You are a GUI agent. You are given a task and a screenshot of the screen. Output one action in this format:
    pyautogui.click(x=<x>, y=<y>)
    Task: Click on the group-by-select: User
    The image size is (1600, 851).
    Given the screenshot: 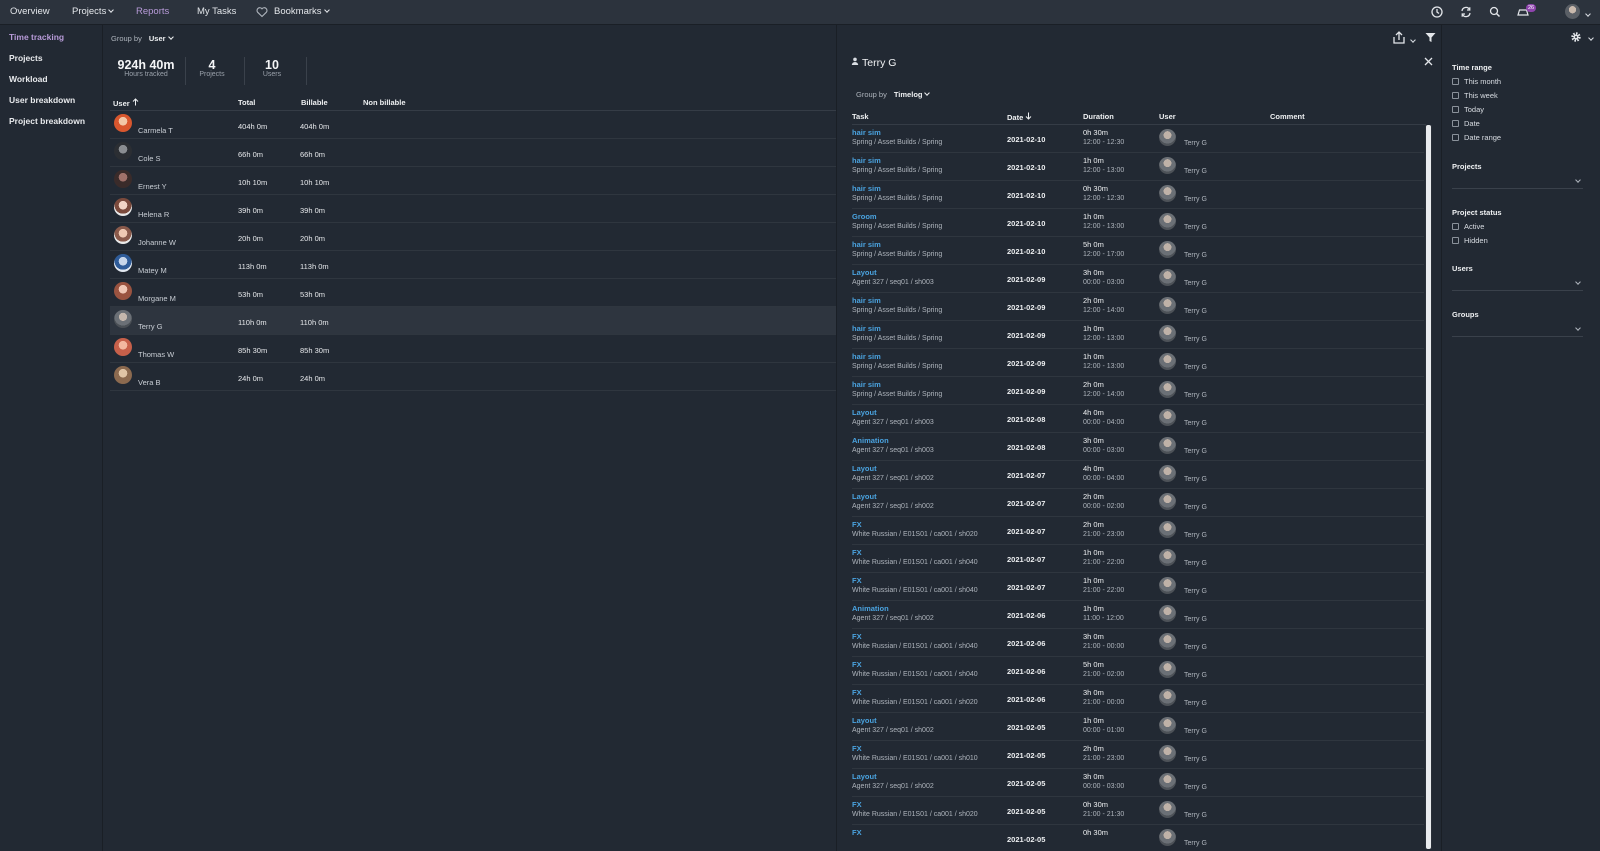 What is the action you would take?
    pyautogui.click(x=161, y=38)
    